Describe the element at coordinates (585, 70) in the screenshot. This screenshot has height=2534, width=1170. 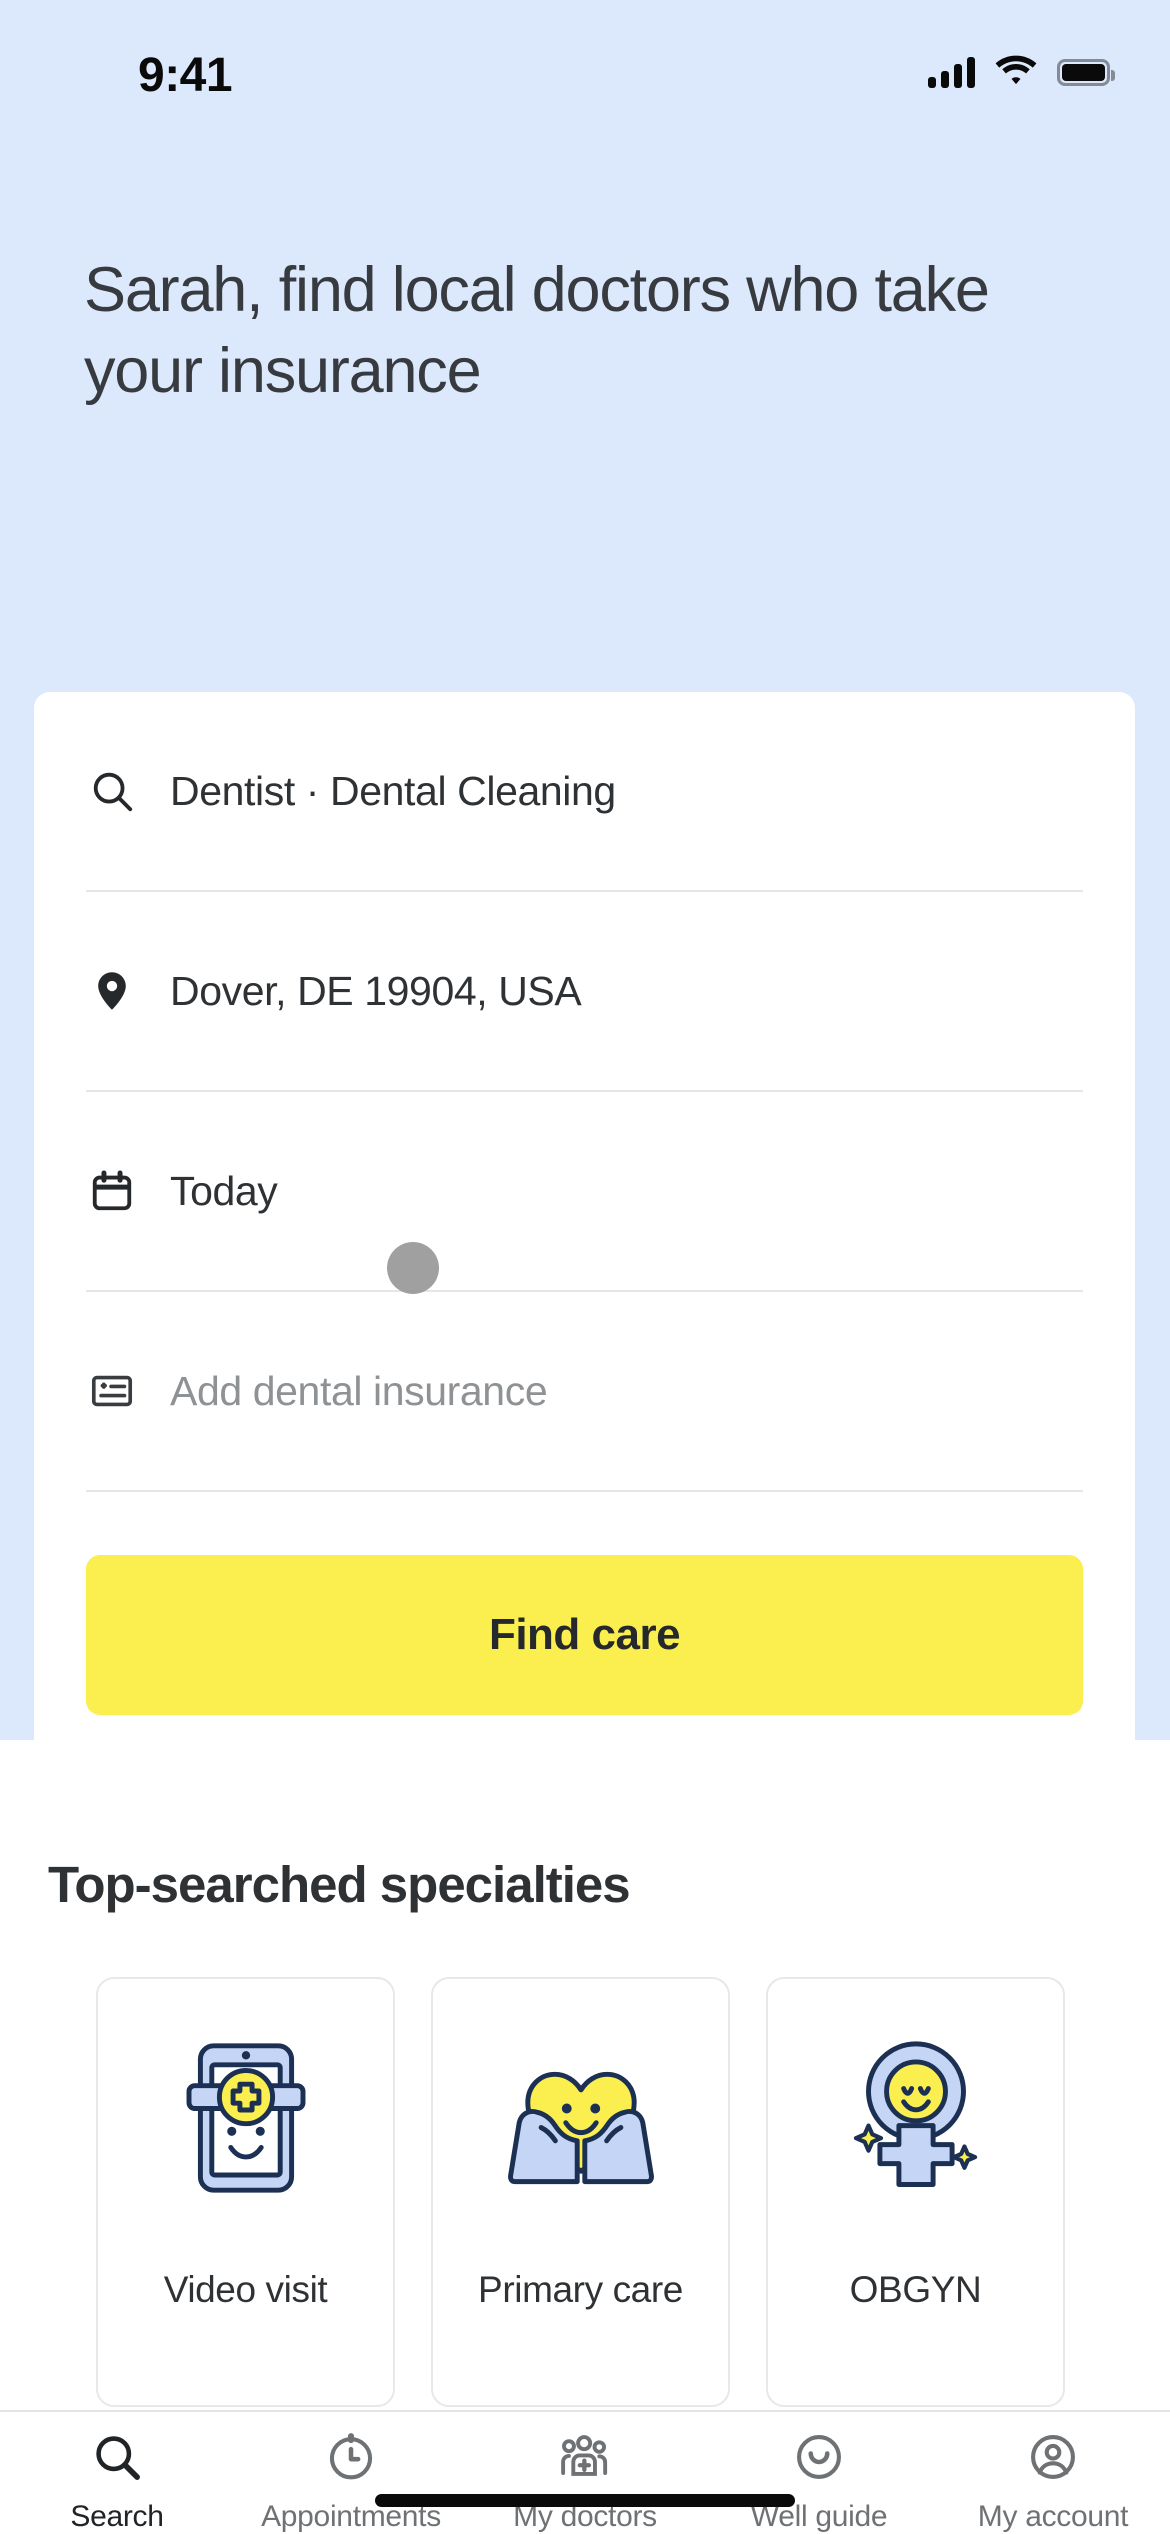
I see `status-bar: 9:41` at that location.